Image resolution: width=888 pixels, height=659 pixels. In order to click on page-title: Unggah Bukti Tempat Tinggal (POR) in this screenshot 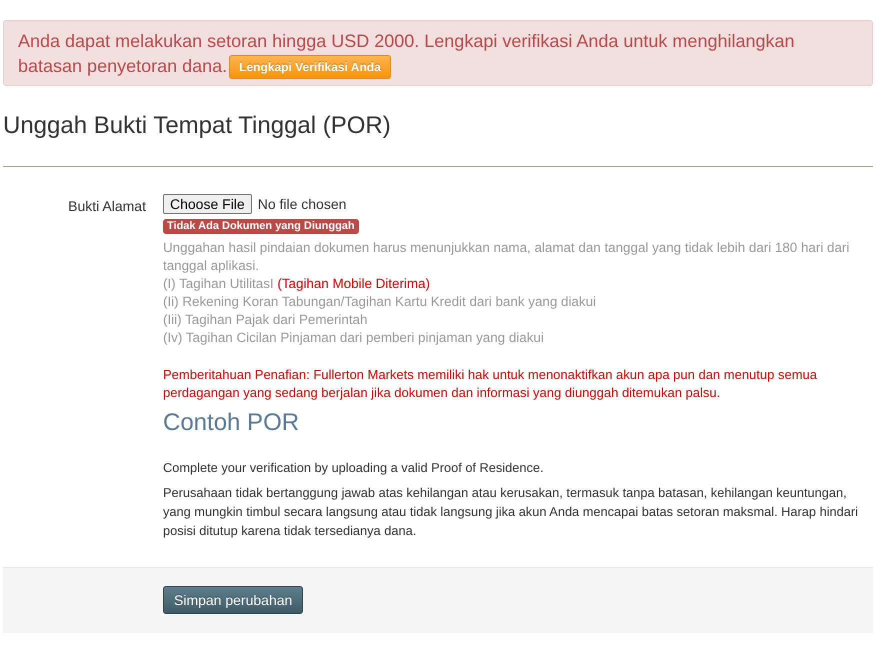, I will do `click(197, 126)`.